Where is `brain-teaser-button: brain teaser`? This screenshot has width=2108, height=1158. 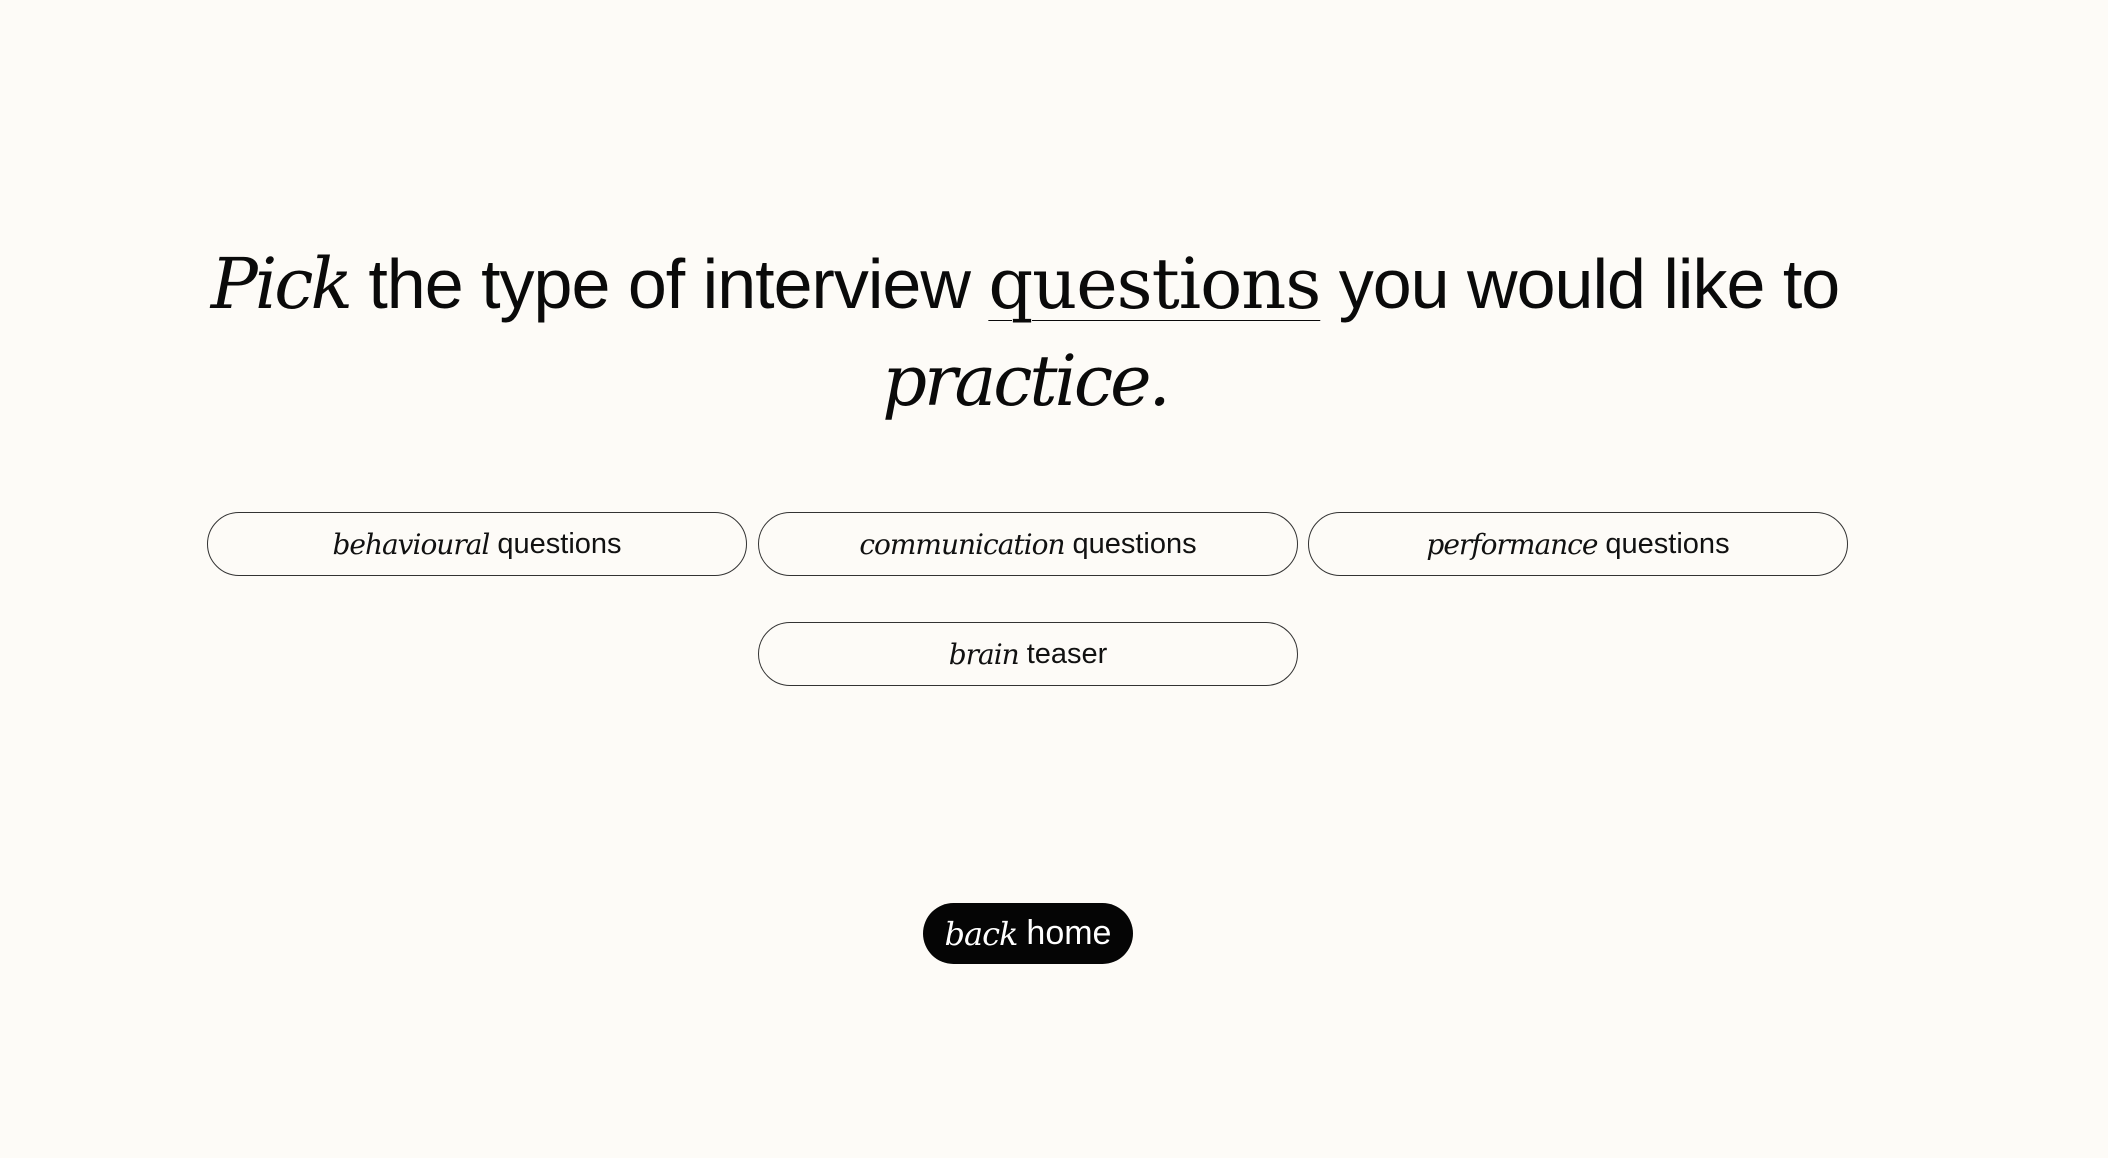 brain-teaser-button: brain teaser is located at coordinates (1028, 654).